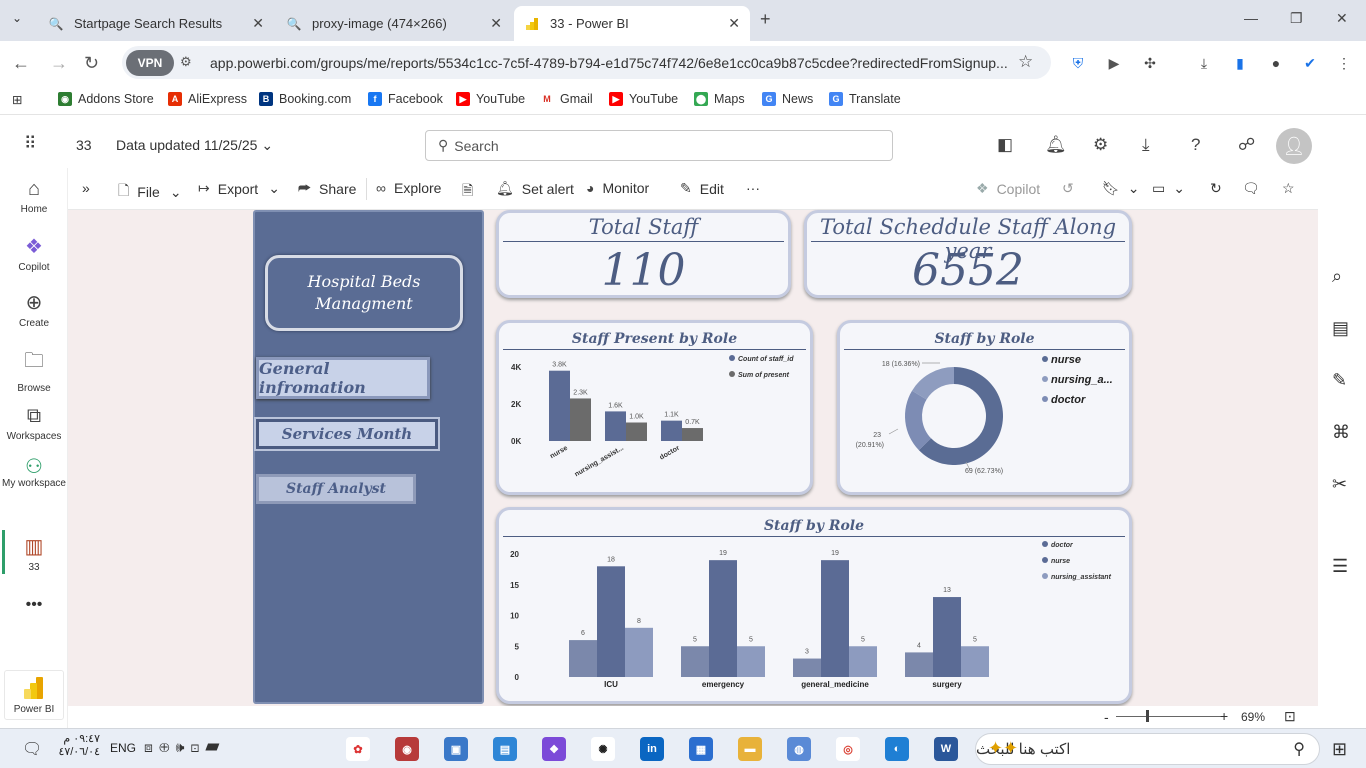 This screenshot has width=1366, height=768. What do you see at coordinates (1025, 62) in the screenshot?
I see `star-icon: ☆` at bounding box center [1025, 62].